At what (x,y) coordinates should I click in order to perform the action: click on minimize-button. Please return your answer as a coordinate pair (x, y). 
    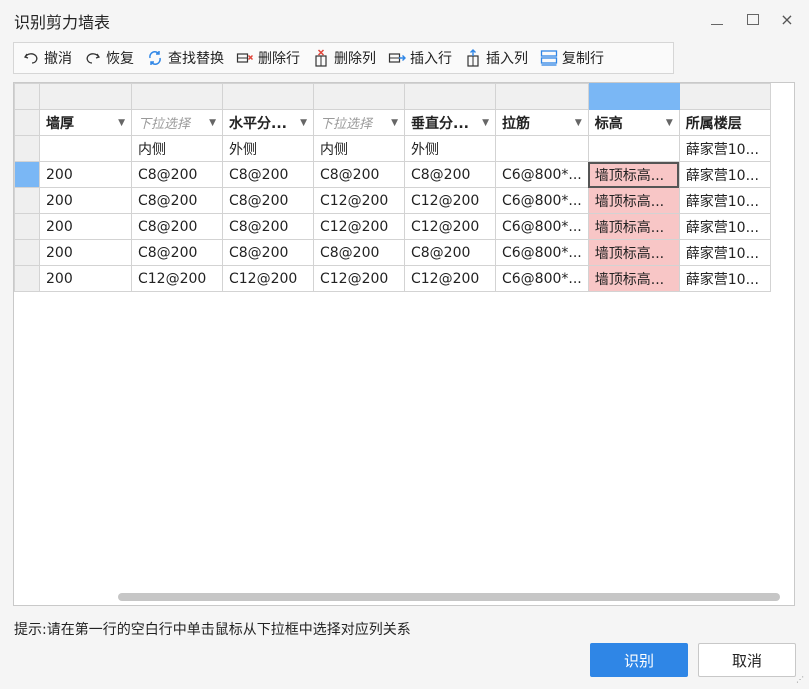
    Looking at the image, I should click on (717, 19).